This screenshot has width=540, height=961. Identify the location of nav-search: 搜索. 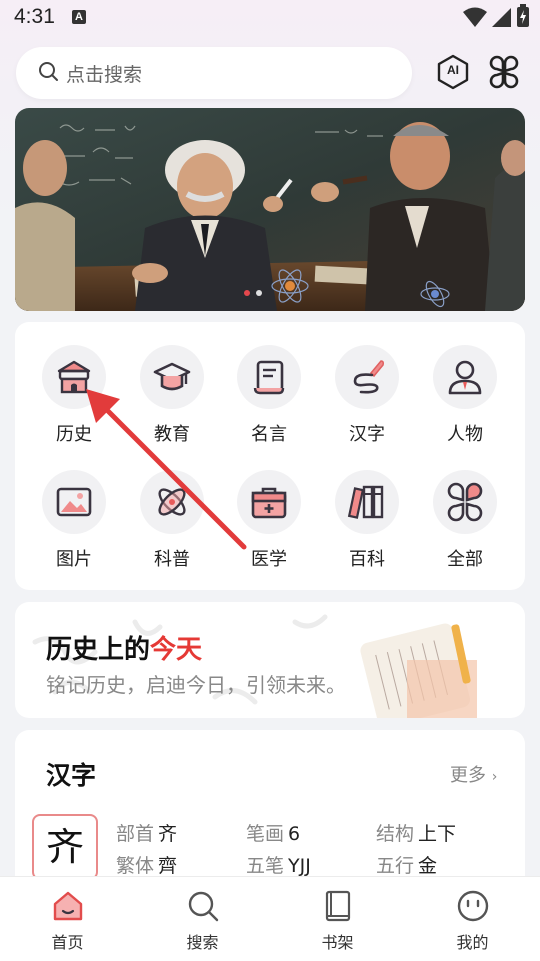
(202, 921).